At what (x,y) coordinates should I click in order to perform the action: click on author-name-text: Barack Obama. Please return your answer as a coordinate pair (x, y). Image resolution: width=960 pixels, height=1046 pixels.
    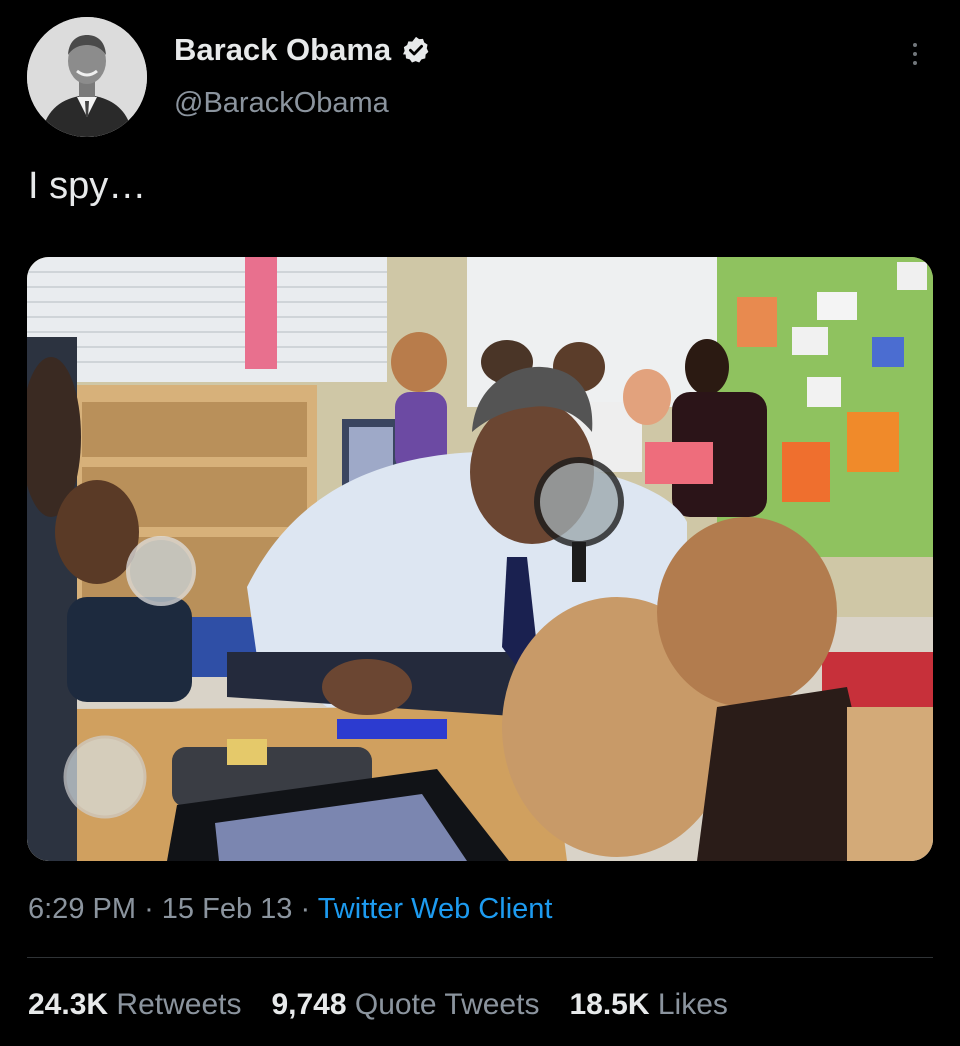
    Looking at the image, I should click on (283, 49).